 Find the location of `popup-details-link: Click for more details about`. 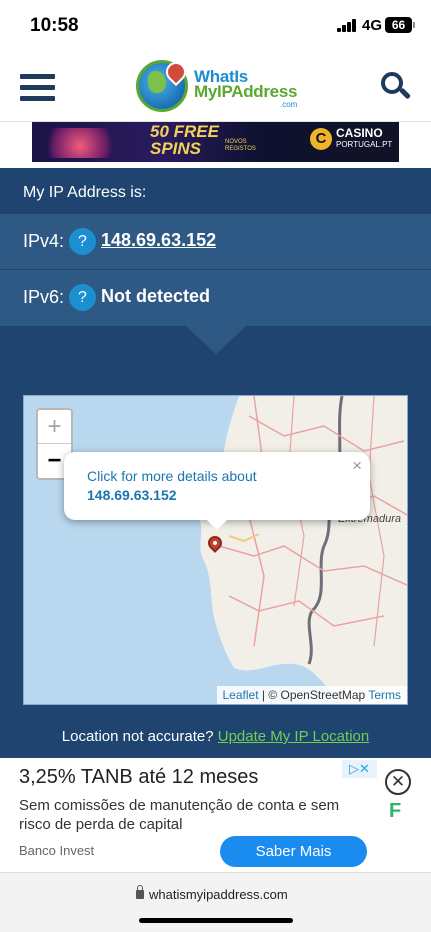

popup-details-link: Click for more details about is located at coordinates (172, 476).